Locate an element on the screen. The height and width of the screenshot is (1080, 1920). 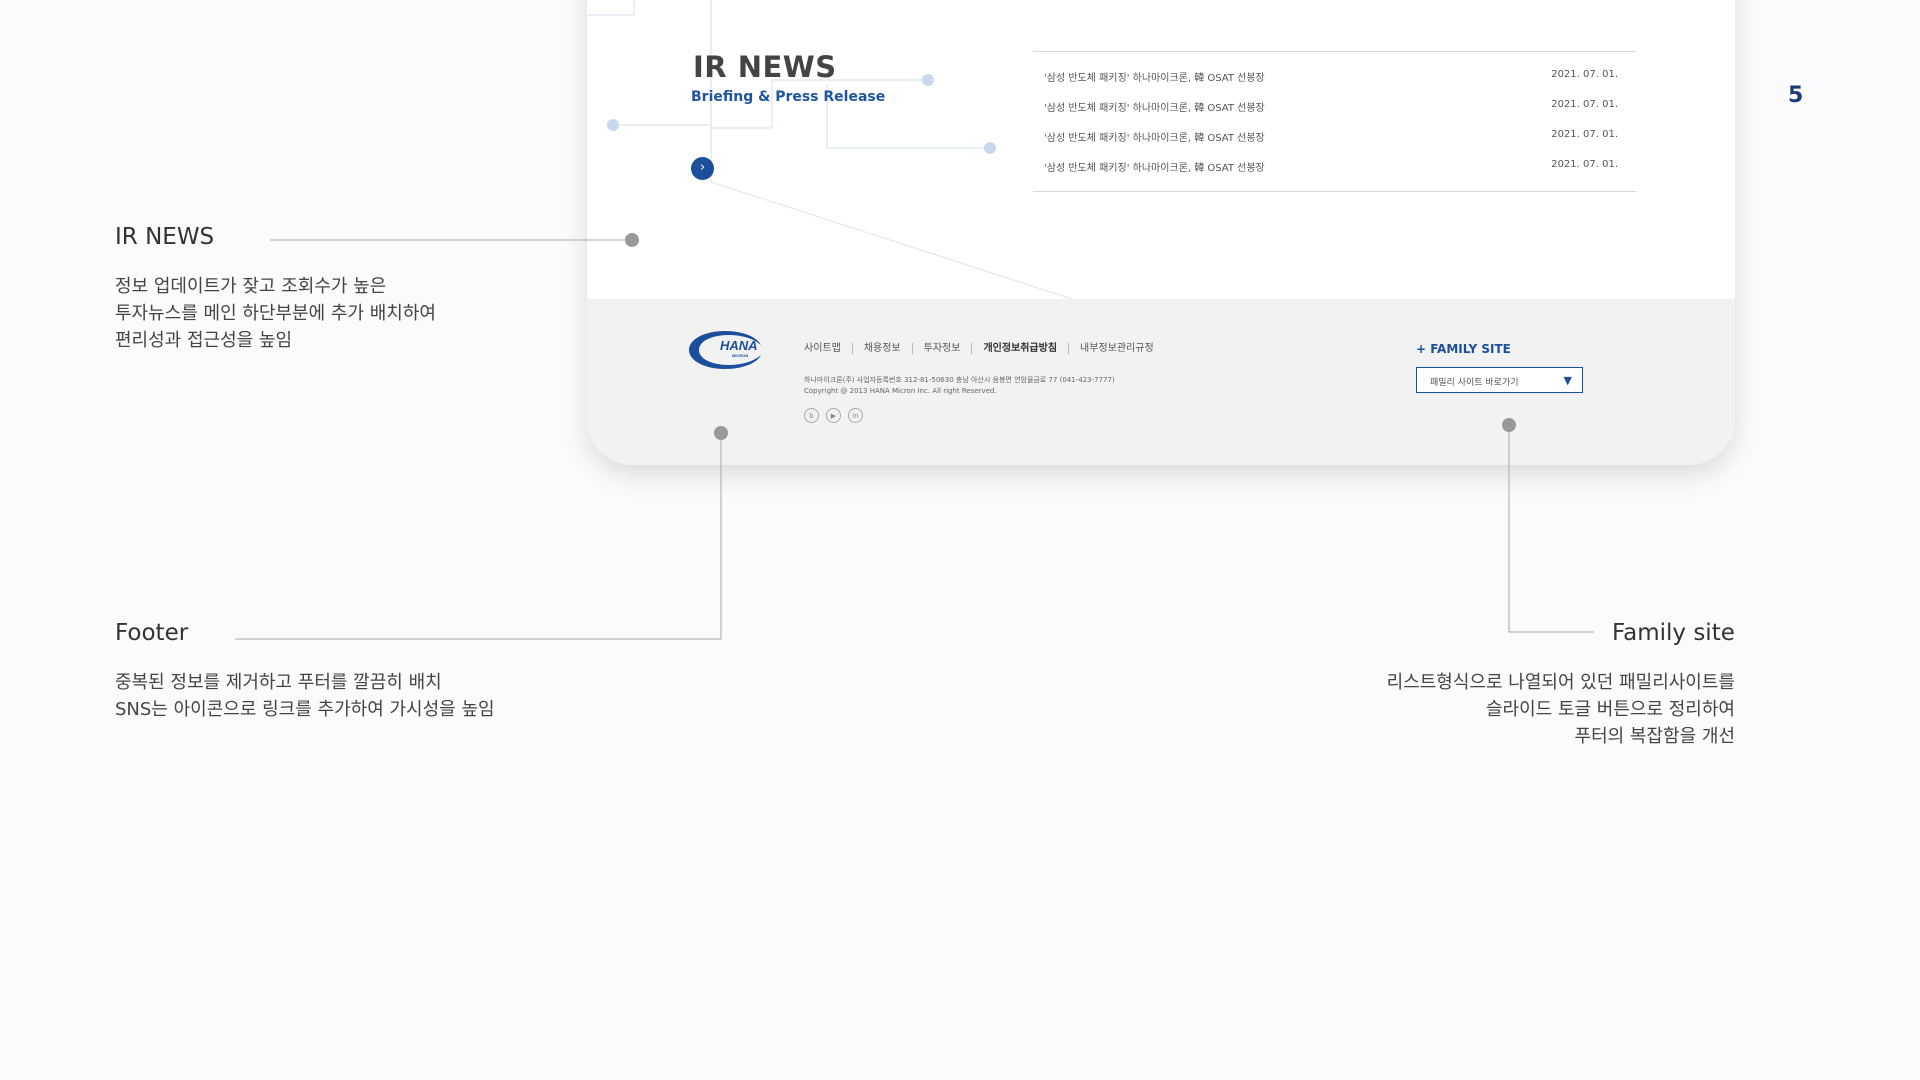
annotation-footer-title: Footer is located at coordinates (152, 633).